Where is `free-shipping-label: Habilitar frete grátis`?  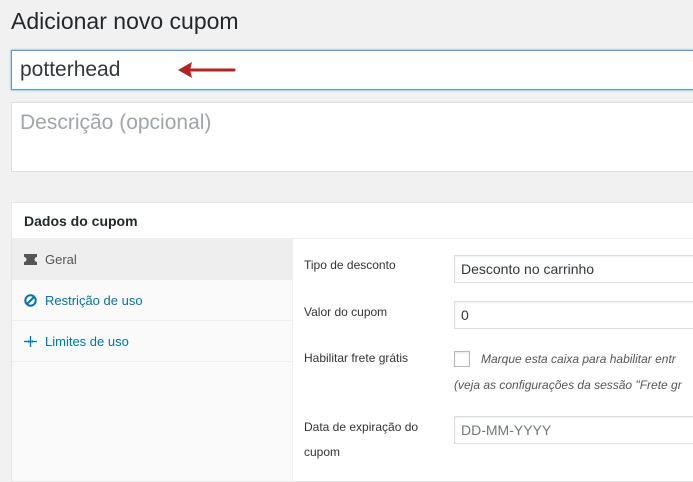 free-shipping-label: Habilitar frete grátis is located at coordinates (356, 358).